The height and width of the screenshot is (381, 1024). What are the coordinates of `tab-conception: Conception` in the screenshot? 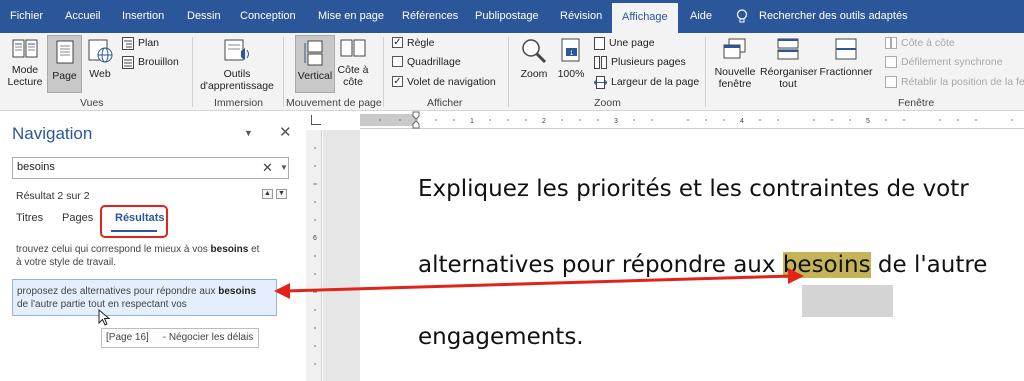 It's located at (268, 16).